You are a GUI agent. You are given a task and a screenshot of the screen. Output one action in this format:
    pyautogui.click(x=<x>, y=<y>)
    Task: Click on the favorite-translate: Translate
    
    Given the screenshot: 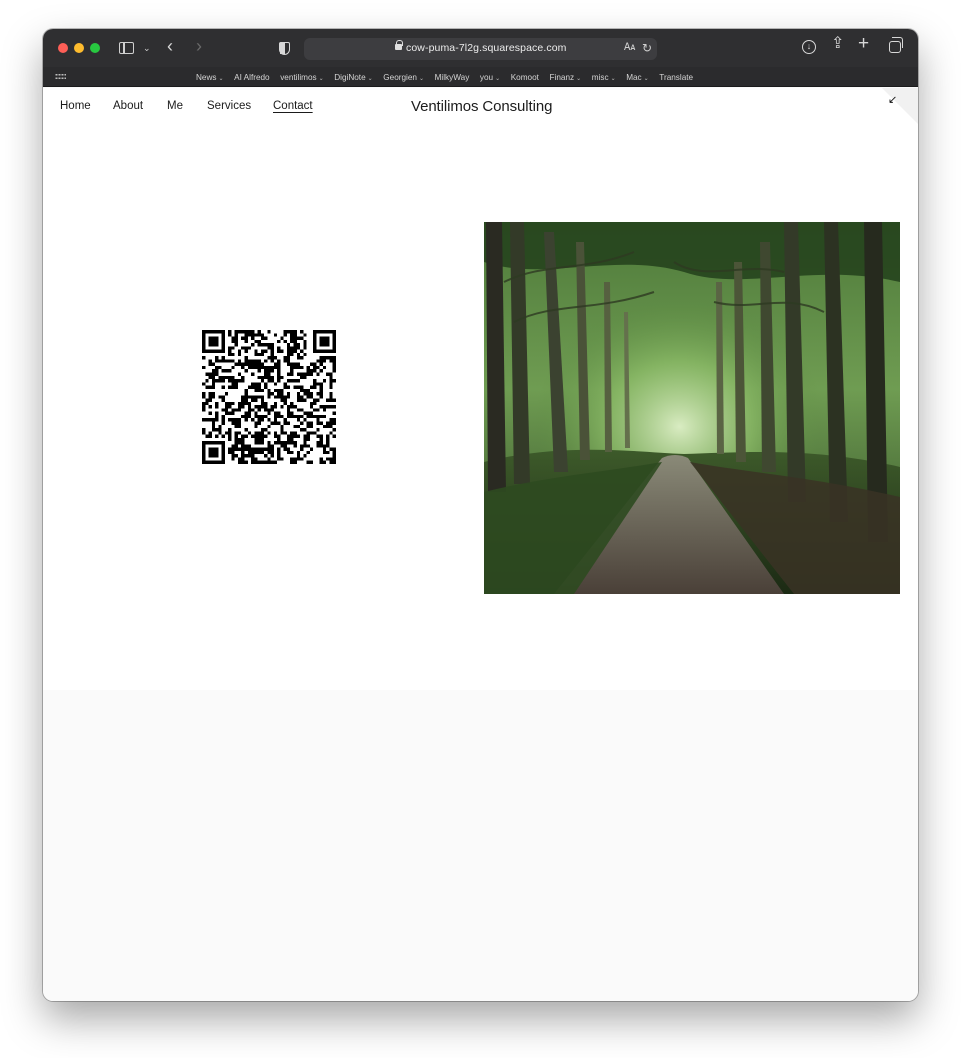 What is the action you would take?
    pyautogui.click(x=676, y=77)
    